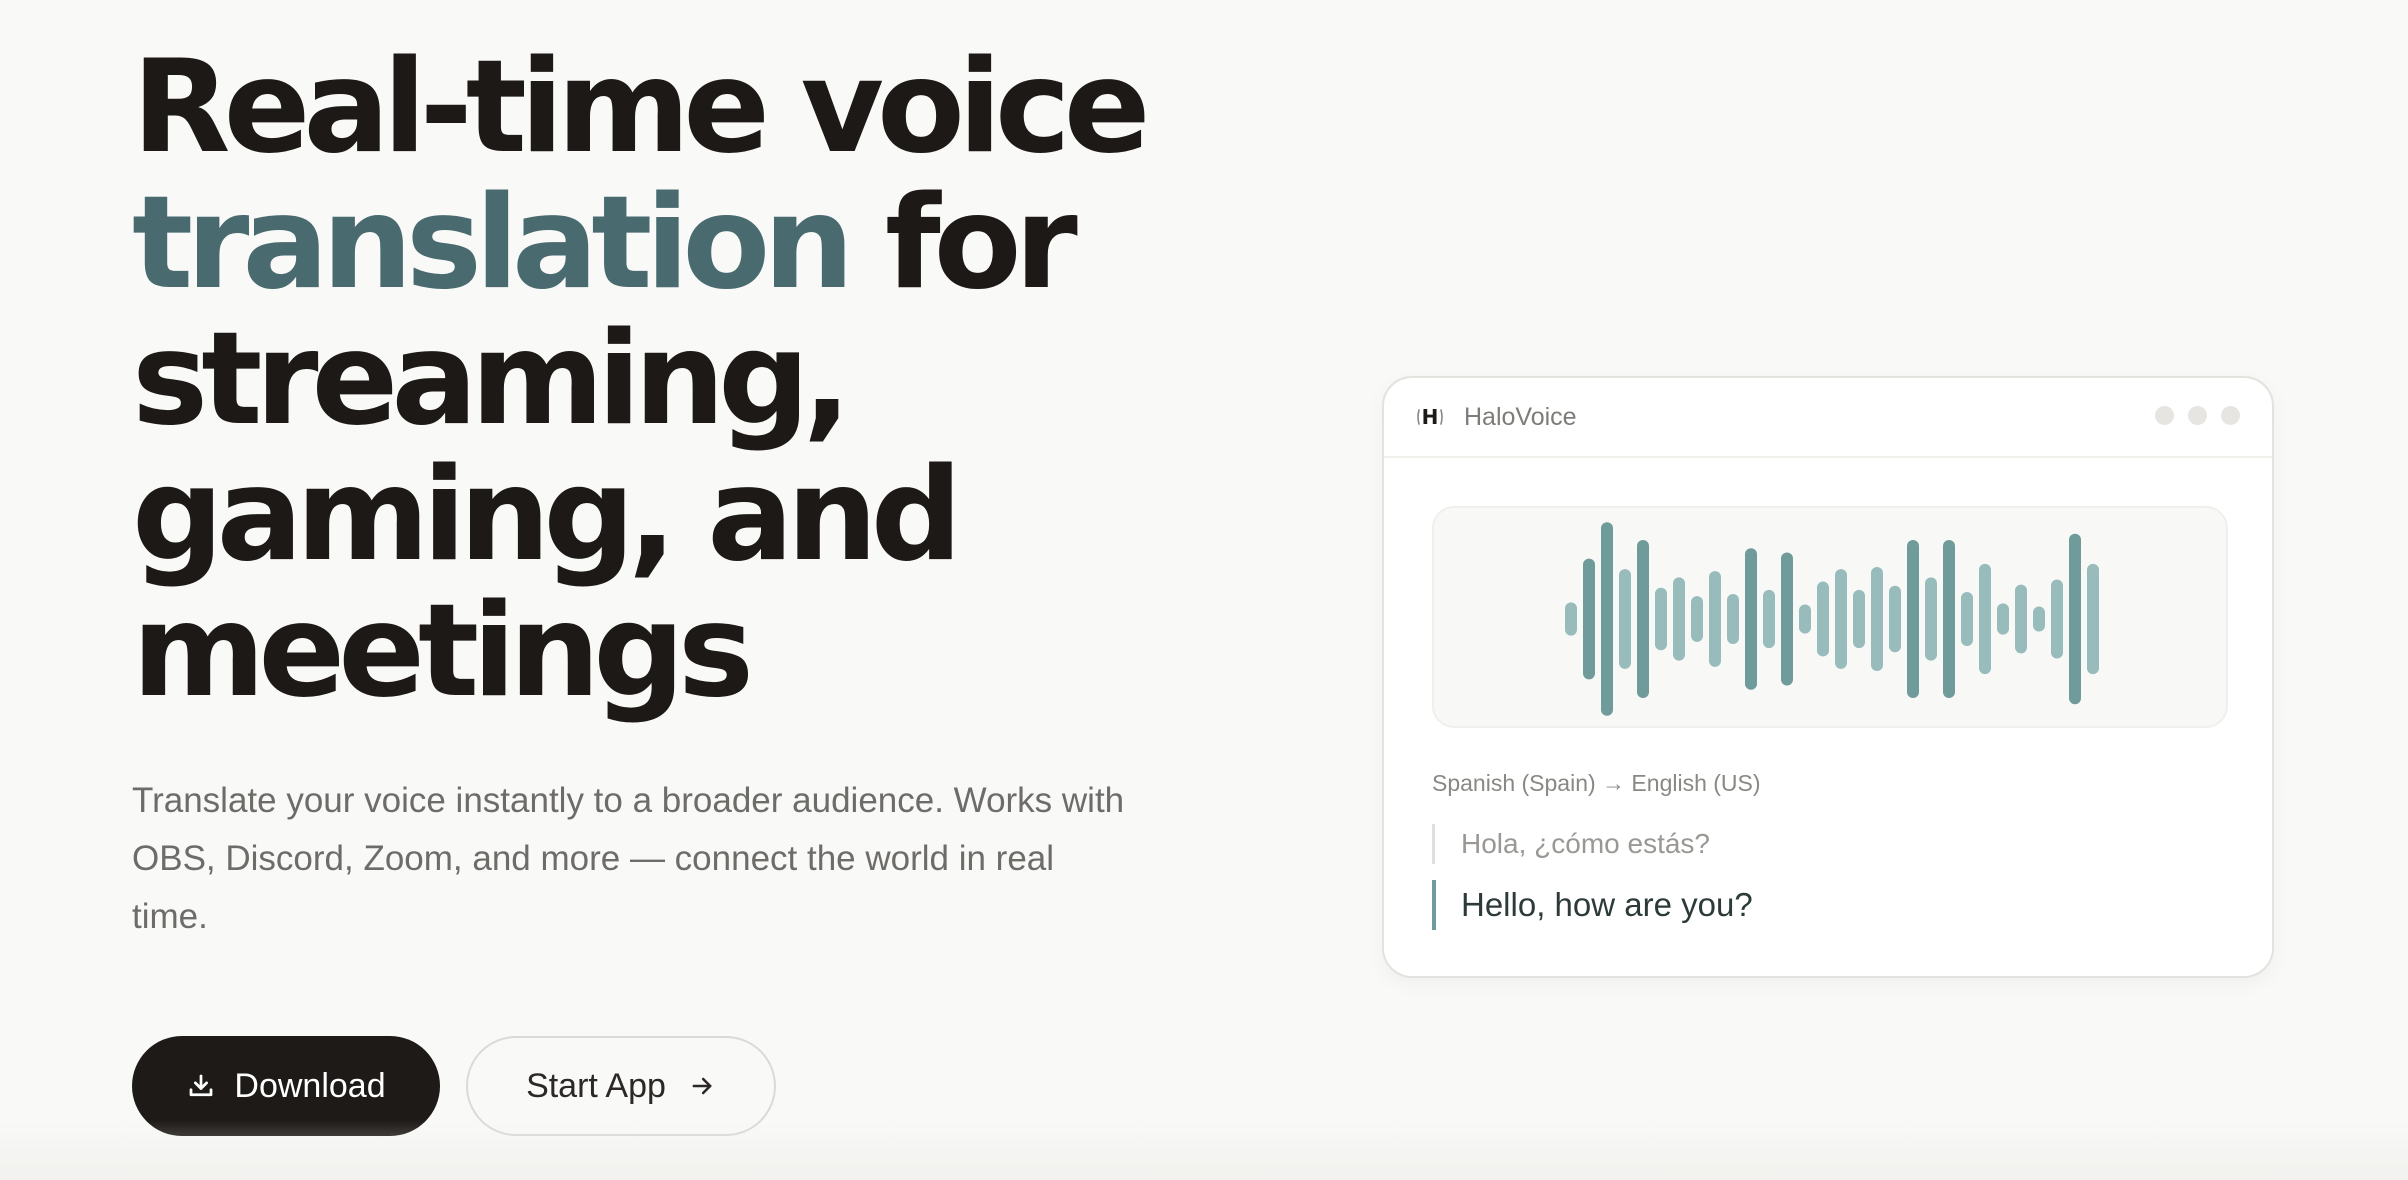 This screenshot has width=2408, height=1180. I want to click on start-app-button-label: Start App, so click(596, 1085).